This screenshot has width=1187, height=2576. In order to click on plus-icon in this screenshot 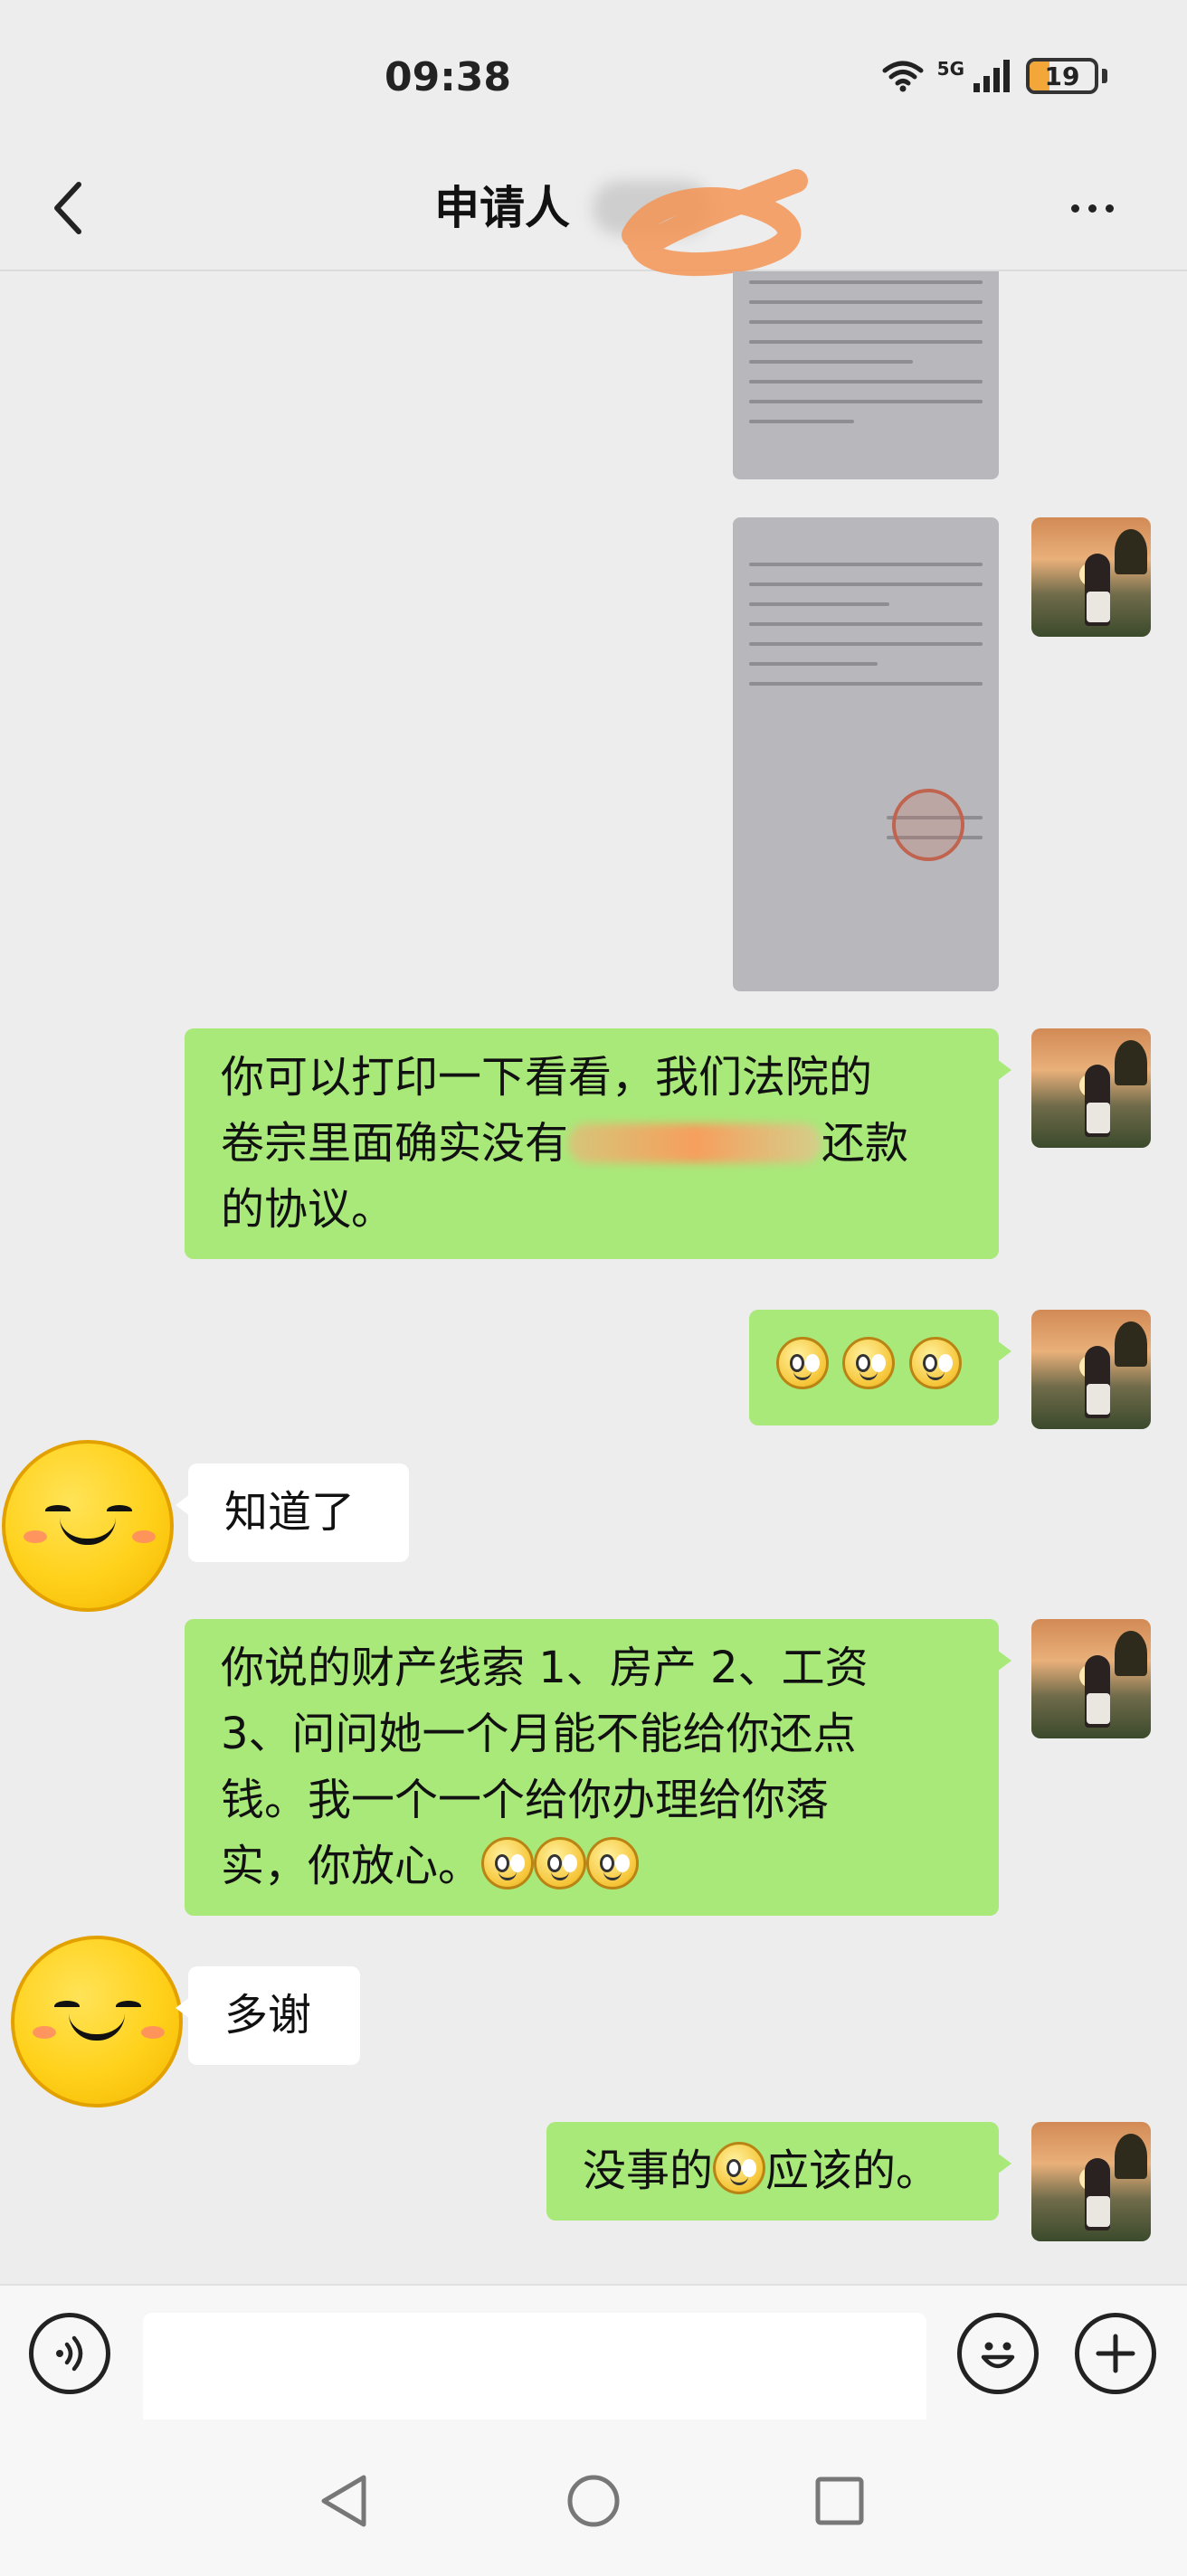, I will do `click(1115, 2353)`.